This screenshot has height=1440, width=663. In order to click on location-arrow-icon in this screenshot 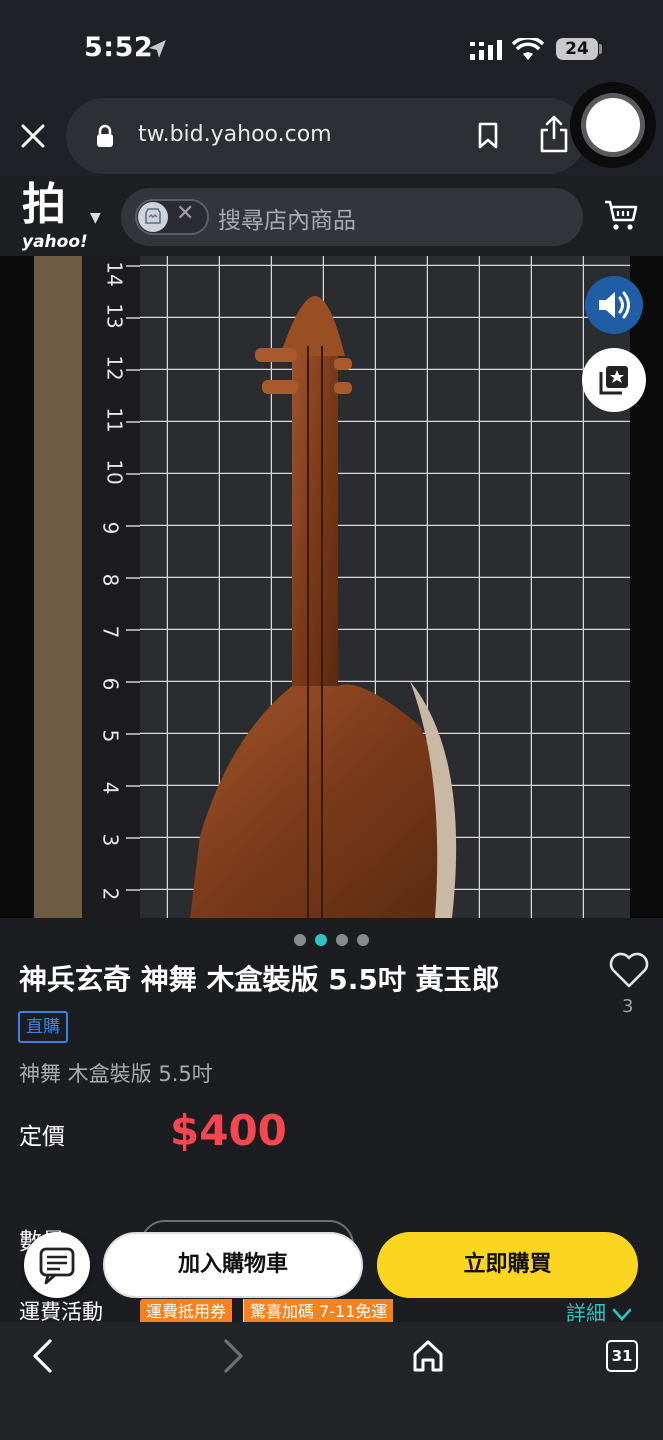, I will do `click(157, 49)`.